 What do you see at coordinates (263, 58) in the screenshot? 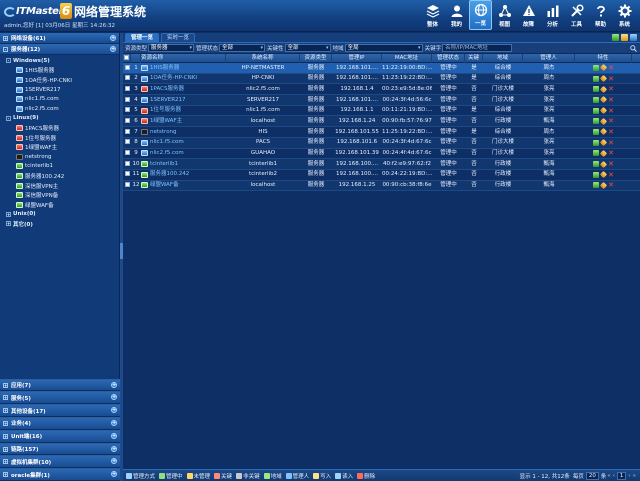
I see `column-header: 系统名称` at bounding box center [263, 58].